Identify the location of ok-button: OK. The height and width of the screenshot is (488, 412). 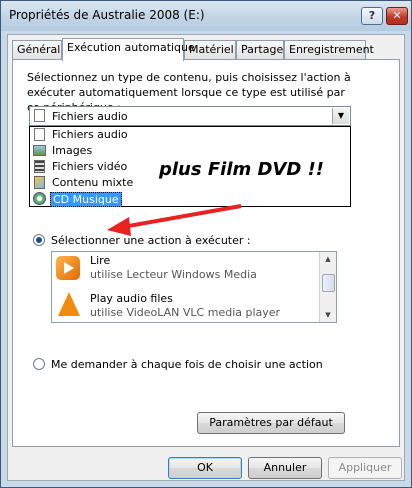
(205, 468).